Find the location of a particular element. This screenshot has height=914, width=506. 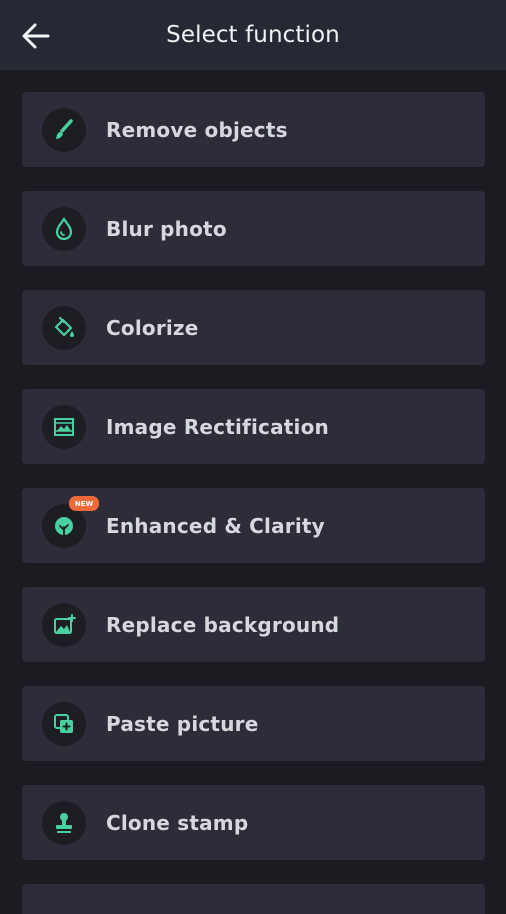

function-item-label: Image Rectification is located at coordinates (217, 426).